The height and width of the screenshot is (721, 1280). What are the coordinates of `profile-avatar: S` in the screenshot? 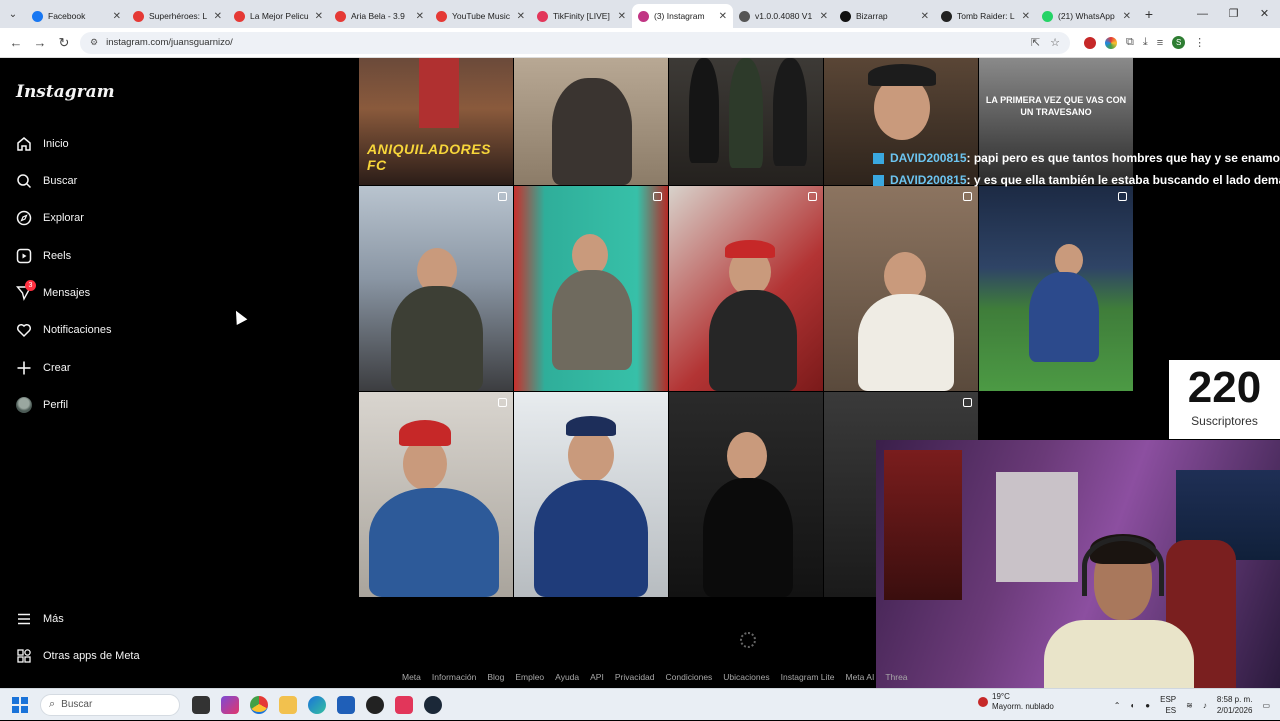 It's located at (1178, 42).